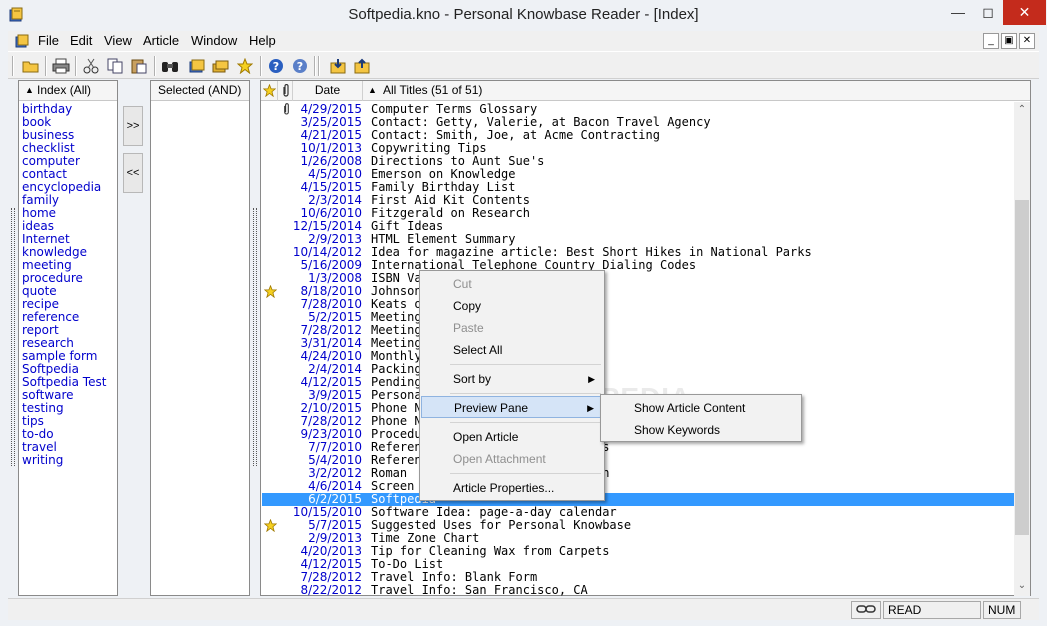 This screenshot has width=1047, height=626. What do you see at coordinates (512, 284) in the screenshot?
I see `menu-item-cut: Cut` at bounding box center [512, 284].